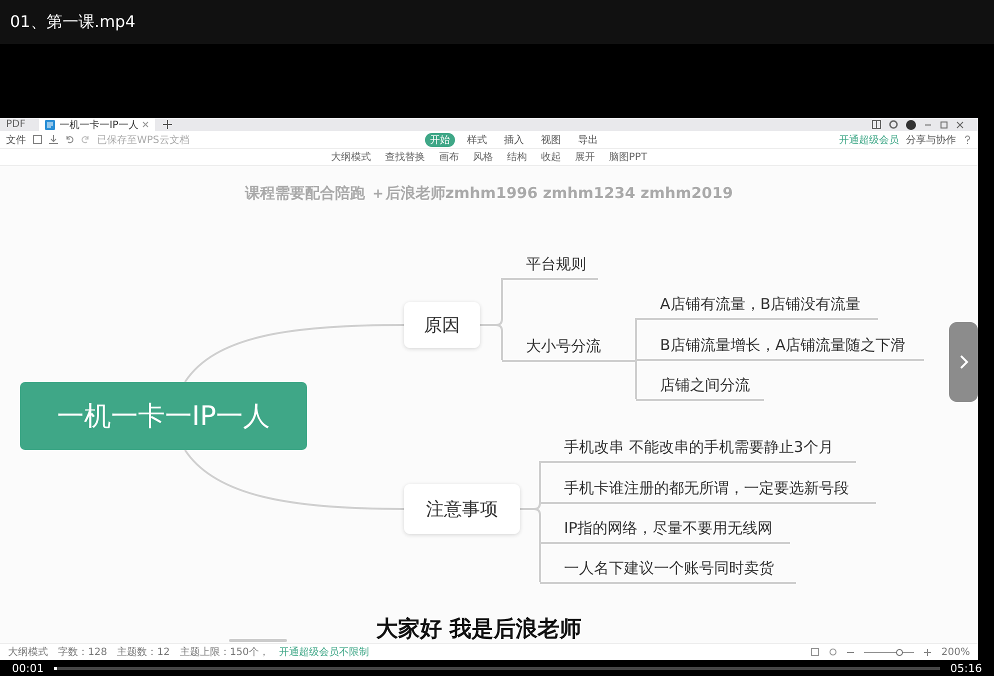  What do you see at coordinates (224, 652) in the screenshot?
I see `status-text: 主题上限：150个，` at bounding box center [224, 652].